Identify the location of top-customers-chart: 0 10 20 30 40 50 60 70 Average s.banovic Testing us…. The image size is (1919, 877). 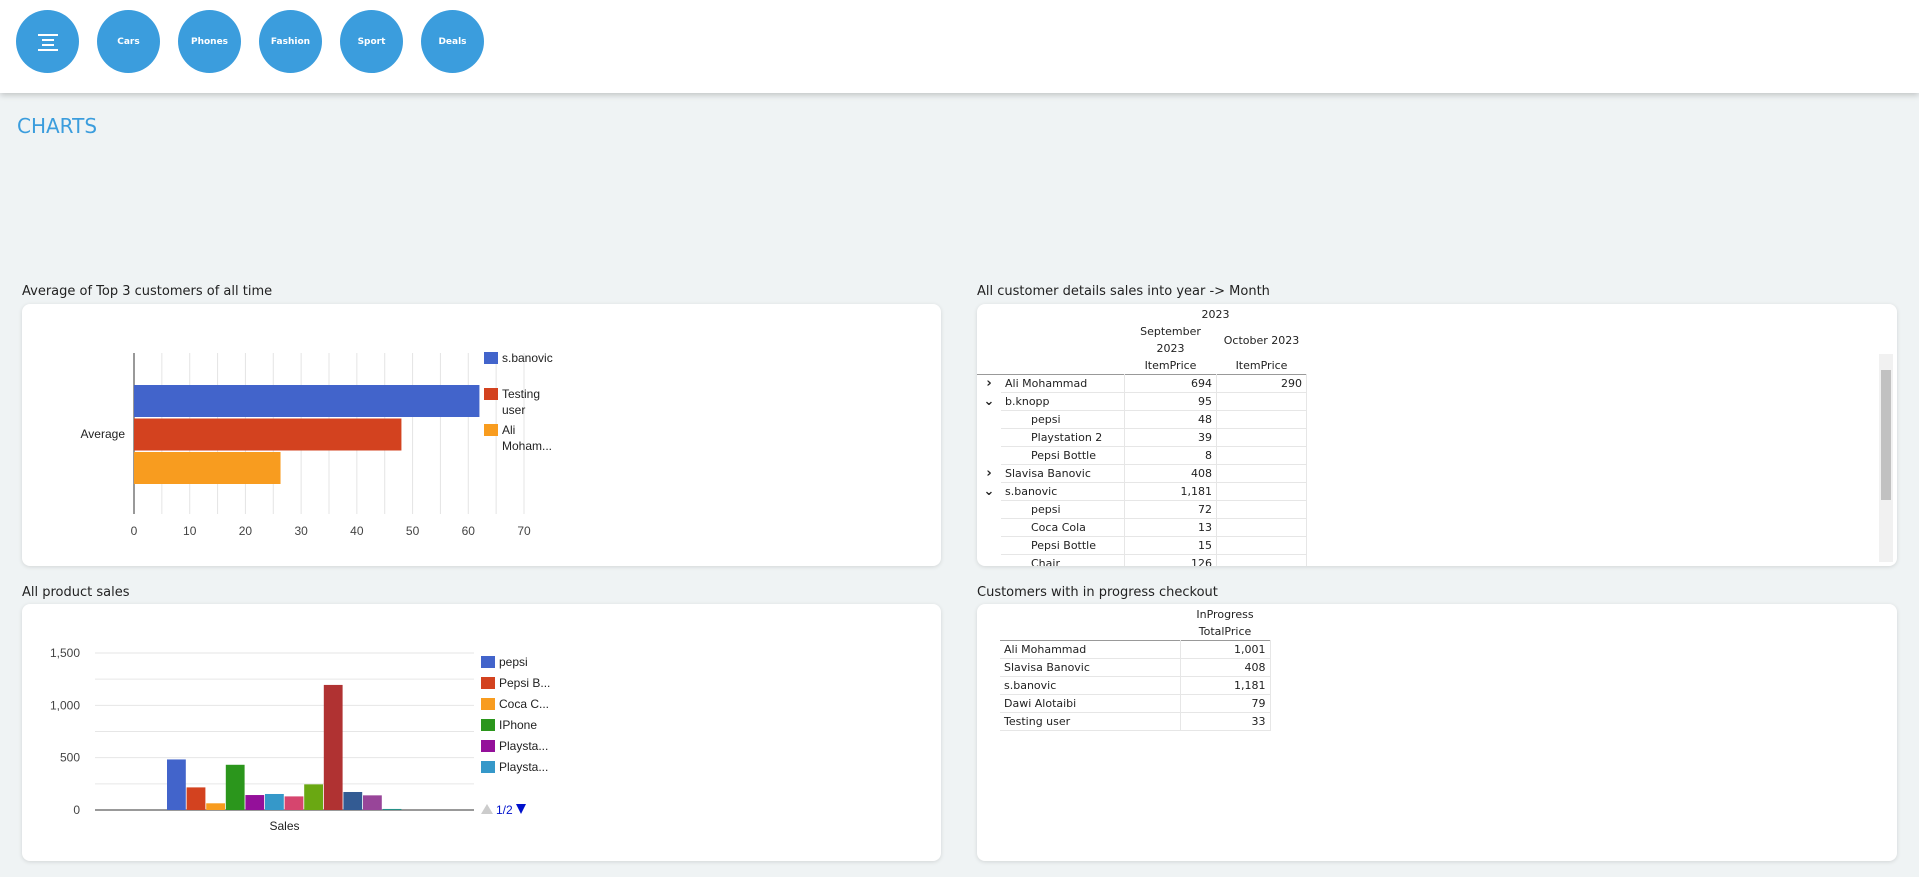
(317, 444).